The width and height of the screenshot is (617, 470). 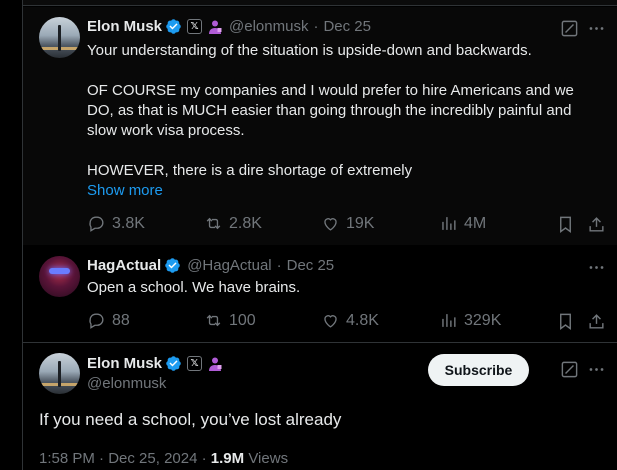 What do you see at coordinates (268, 458) in the screenshot?
I see `views-label: Views` at bounding box center [268, 458].